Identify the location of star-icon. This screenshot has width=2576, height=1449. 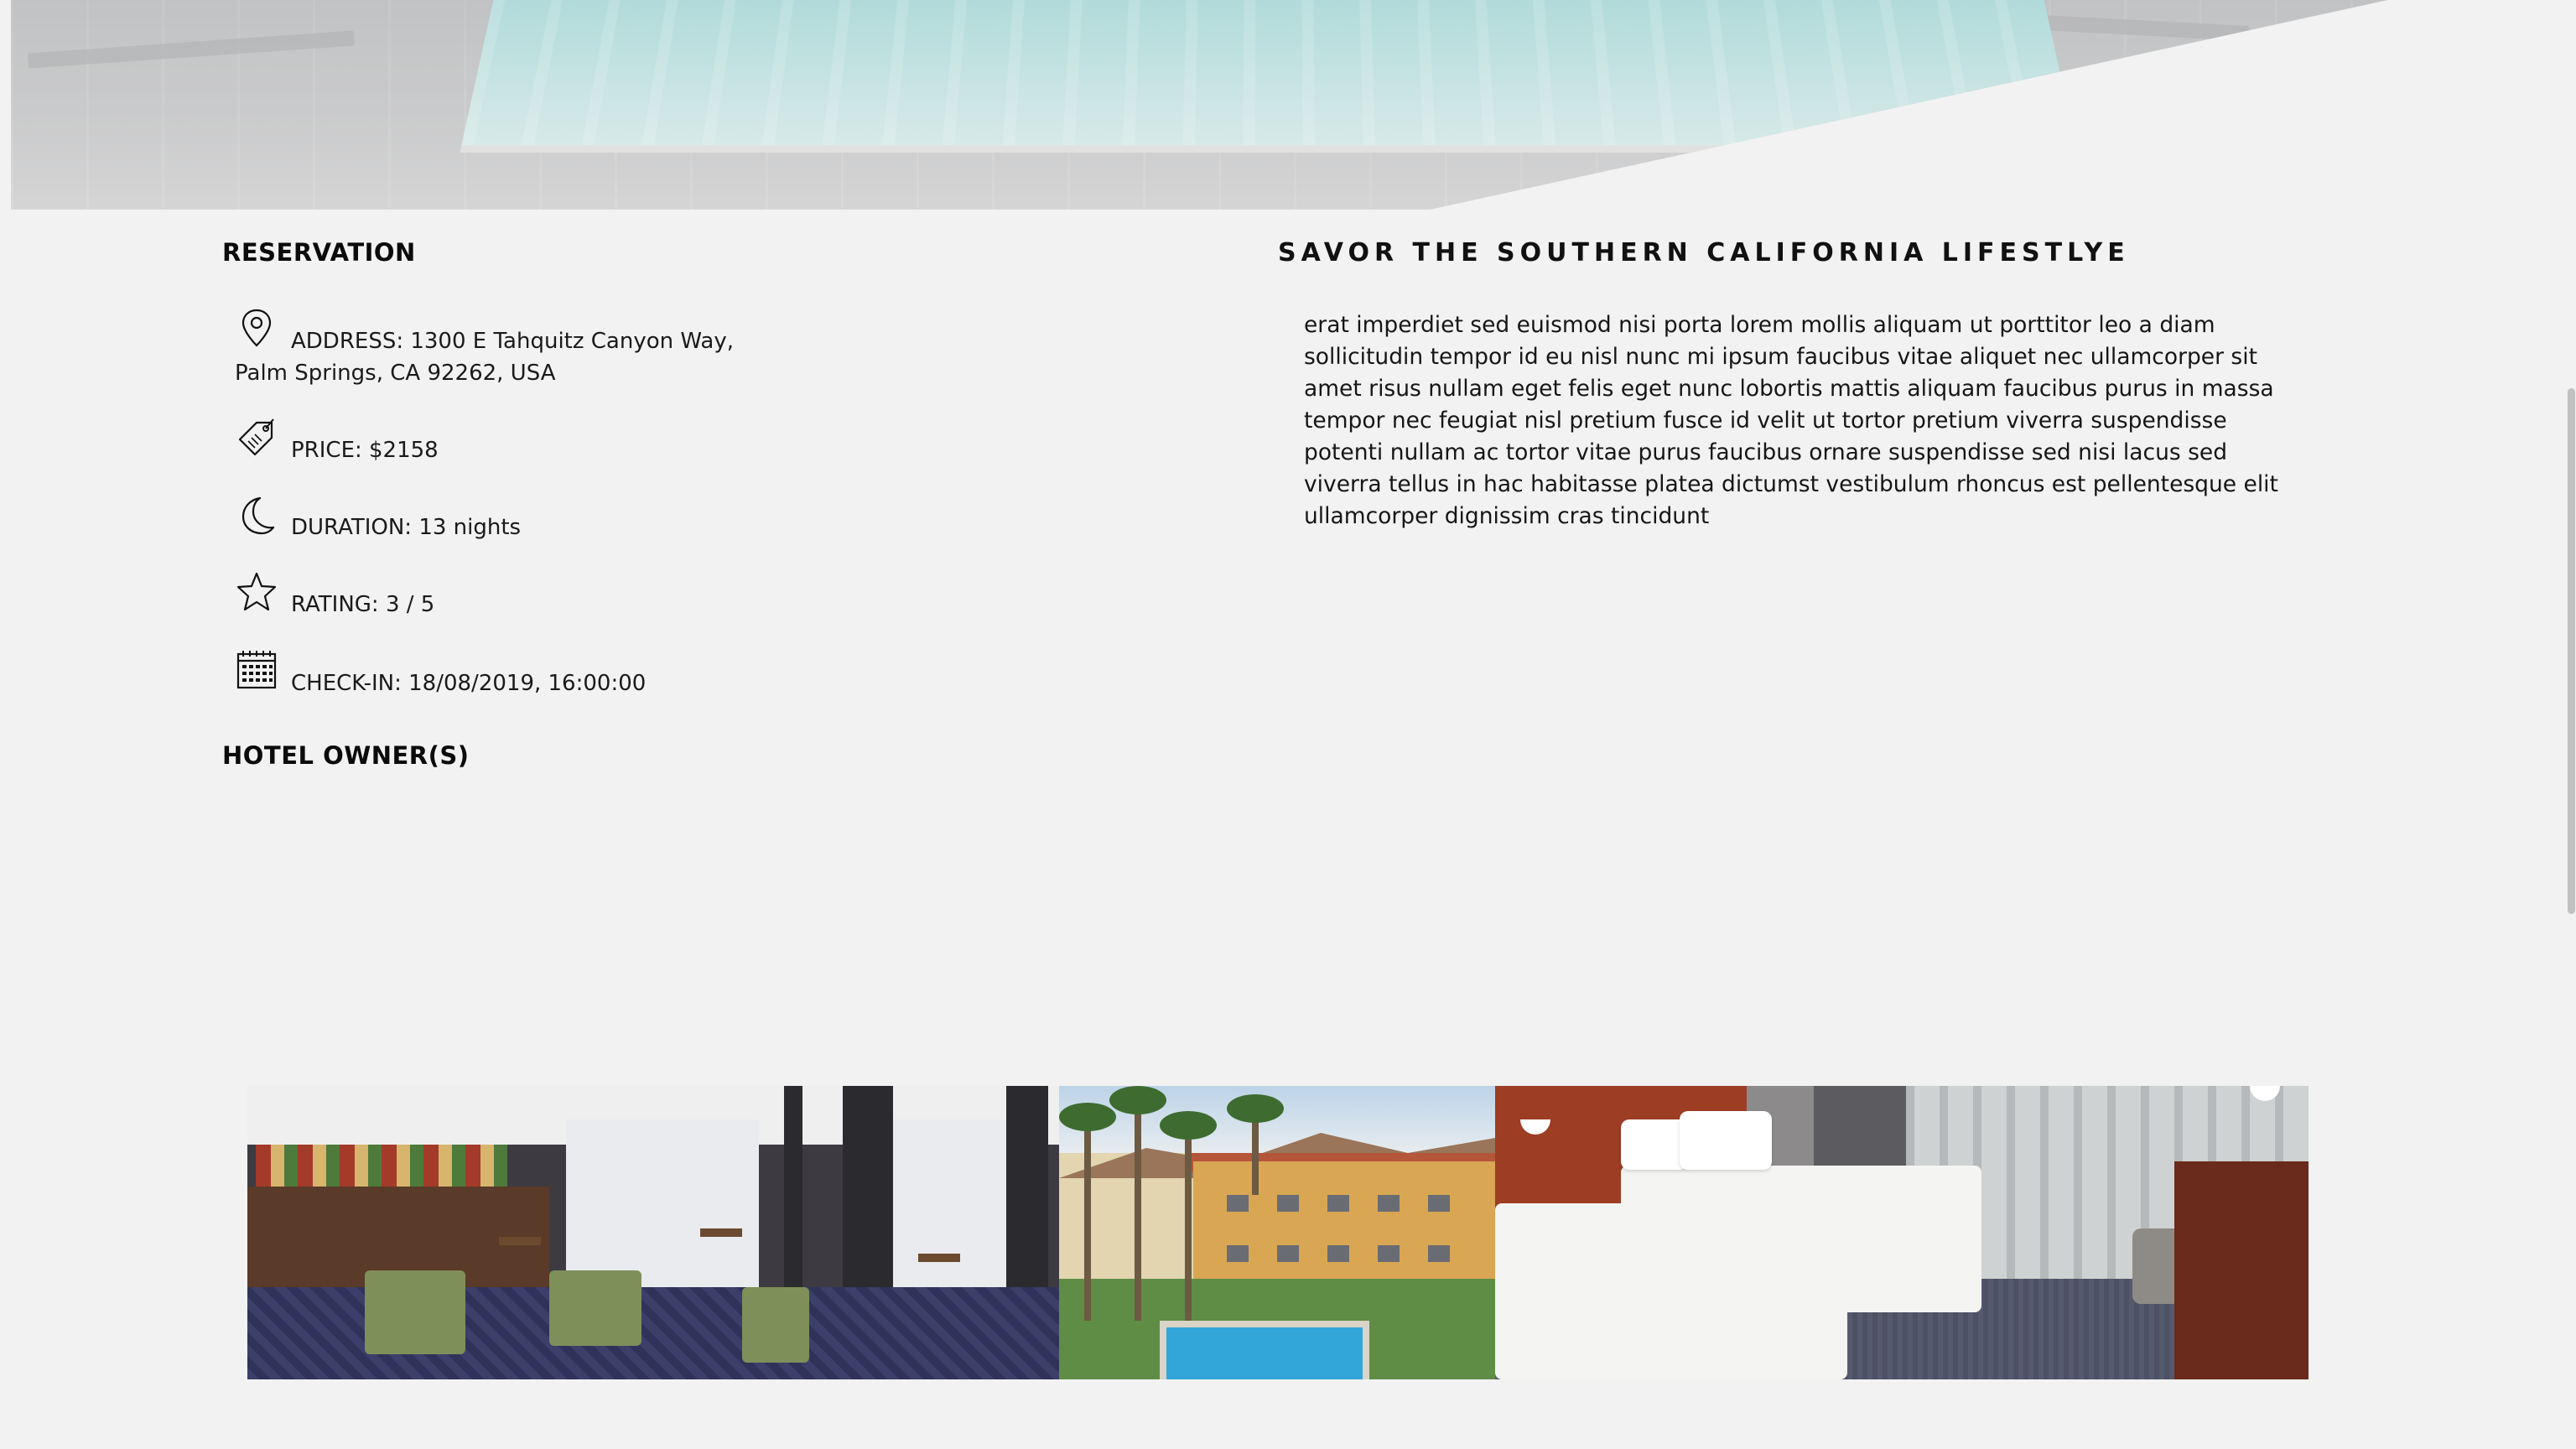
(256, 592).